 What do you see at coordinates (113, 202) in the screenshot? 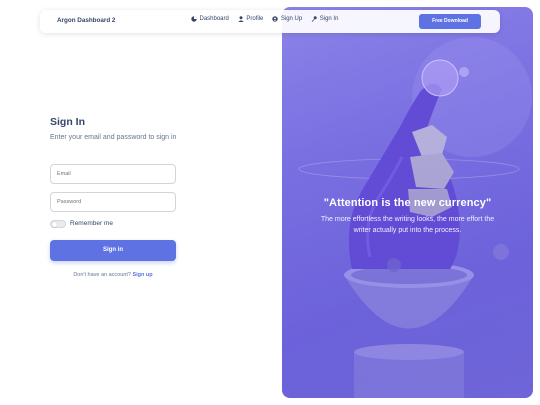
I see `password-field` at bounding box center [113, 202].